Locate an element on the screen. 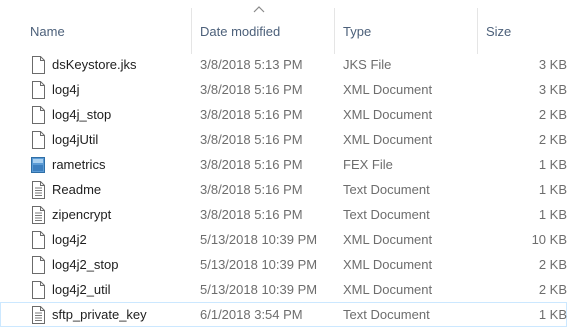  file-name: rametrics is located at coordinates (79, 164).